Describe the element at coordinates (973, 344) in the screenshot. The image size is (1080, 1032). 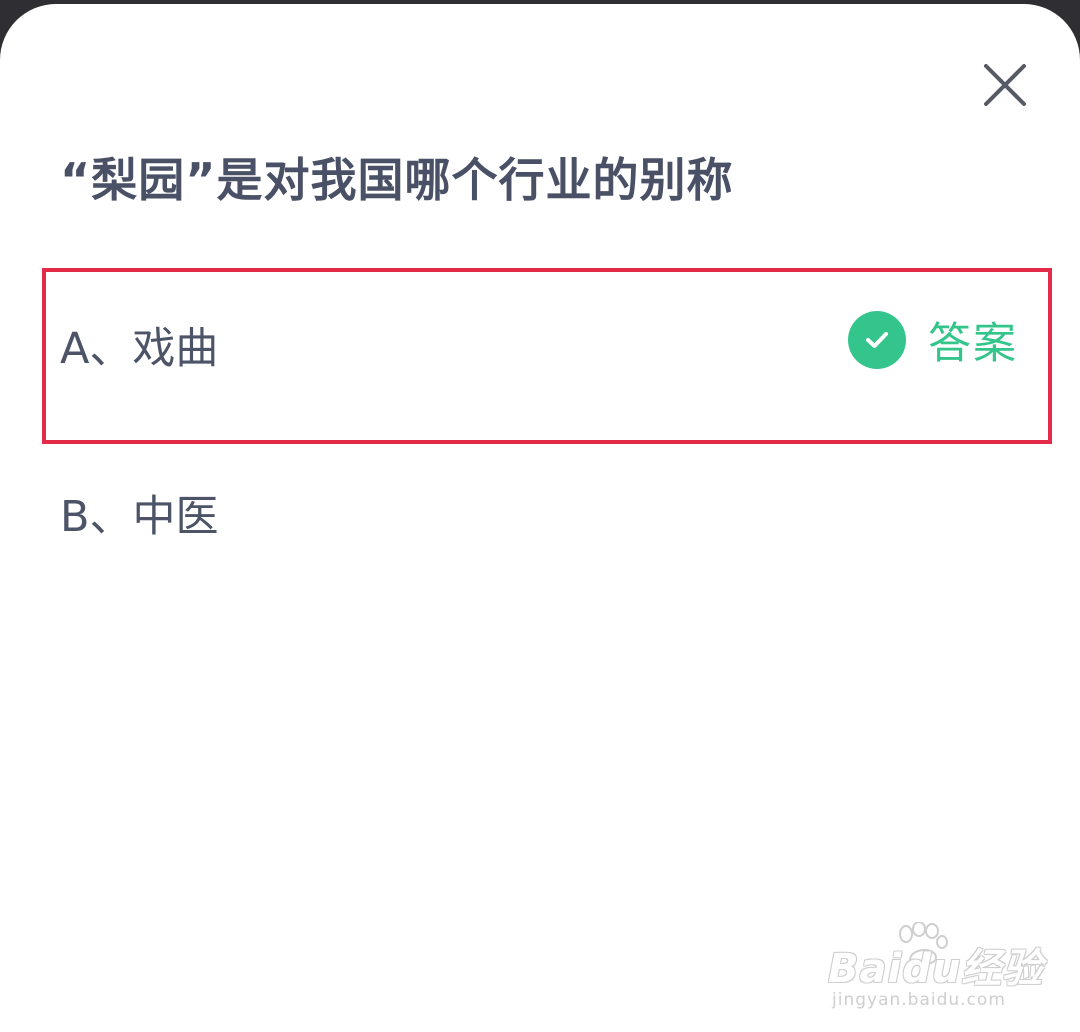
I see `answer-label: 答案` at that location.